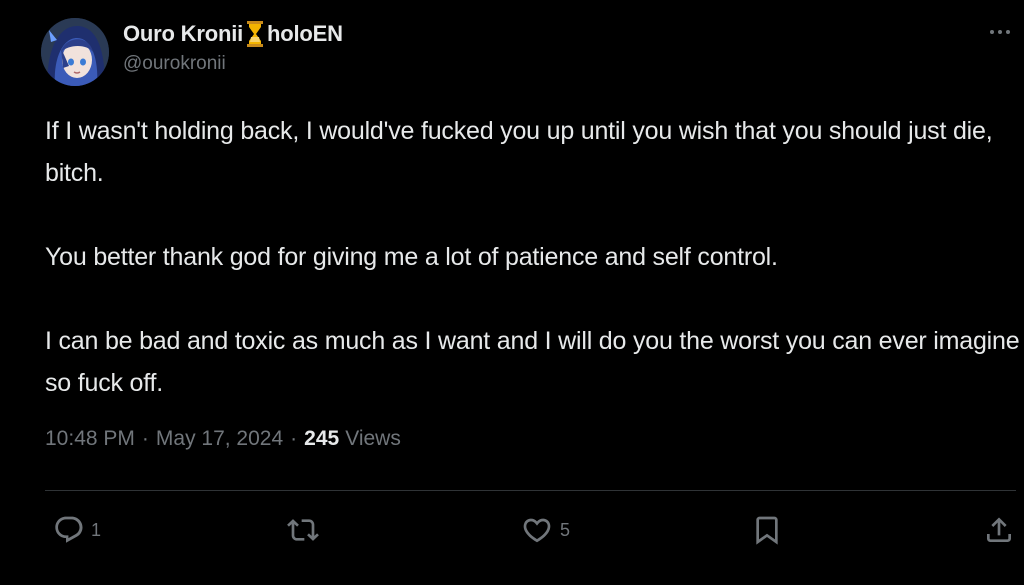  What do you see at coordinates (96, 529) in the screenshot?
I see `reply-count: 1` at bounding box center [96, 529].